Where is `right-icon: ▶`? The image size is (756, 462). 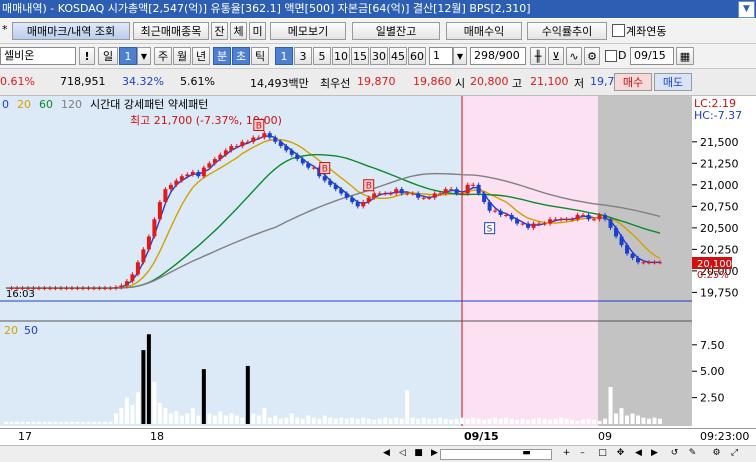
right-icon: ▶ is located at coordinates (654, 453).